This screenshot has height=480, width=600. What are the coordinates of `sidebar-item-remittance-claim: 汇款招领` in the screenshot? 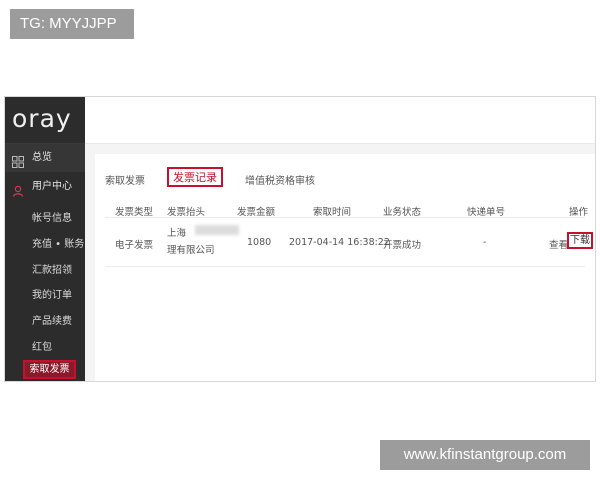 It's located at (52, 268).